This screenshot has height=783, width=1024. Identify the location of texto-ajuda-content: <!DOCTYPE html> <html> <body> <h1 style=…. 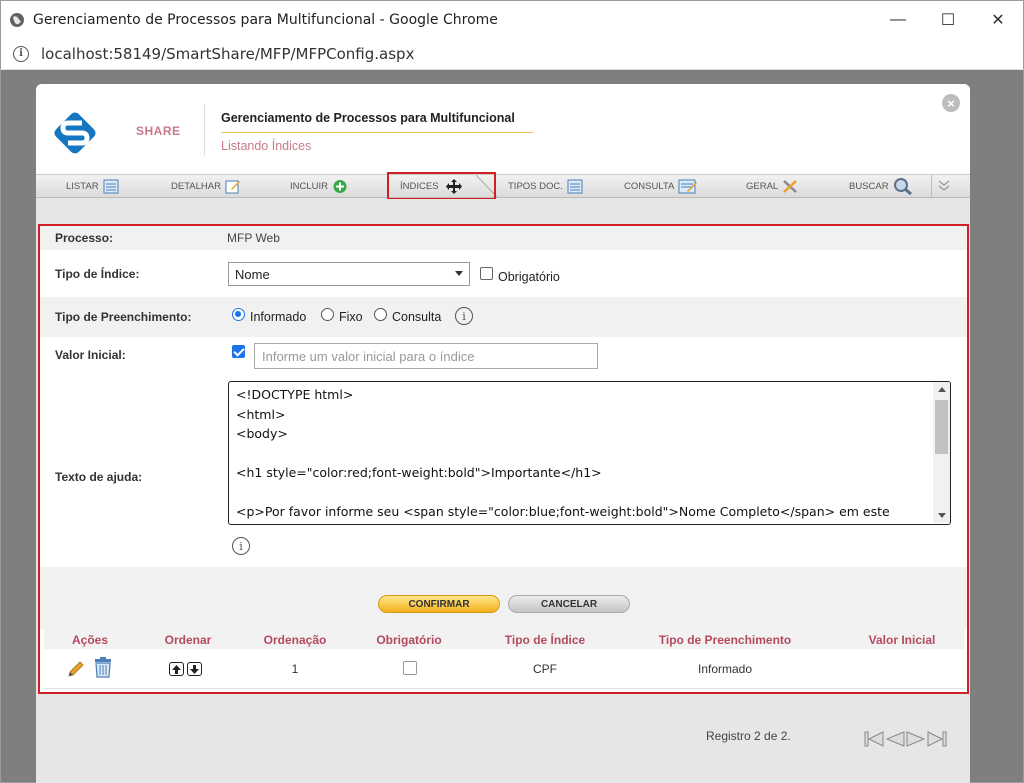
(563, 453).